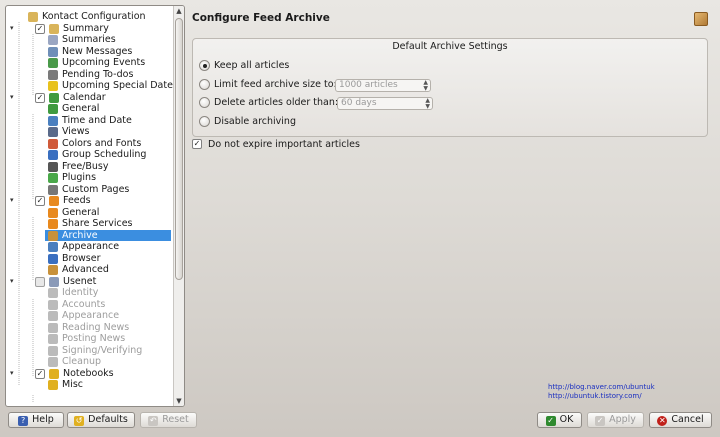  I want to click on disable-archiving-label: Disable archiving, so click(255, 121).